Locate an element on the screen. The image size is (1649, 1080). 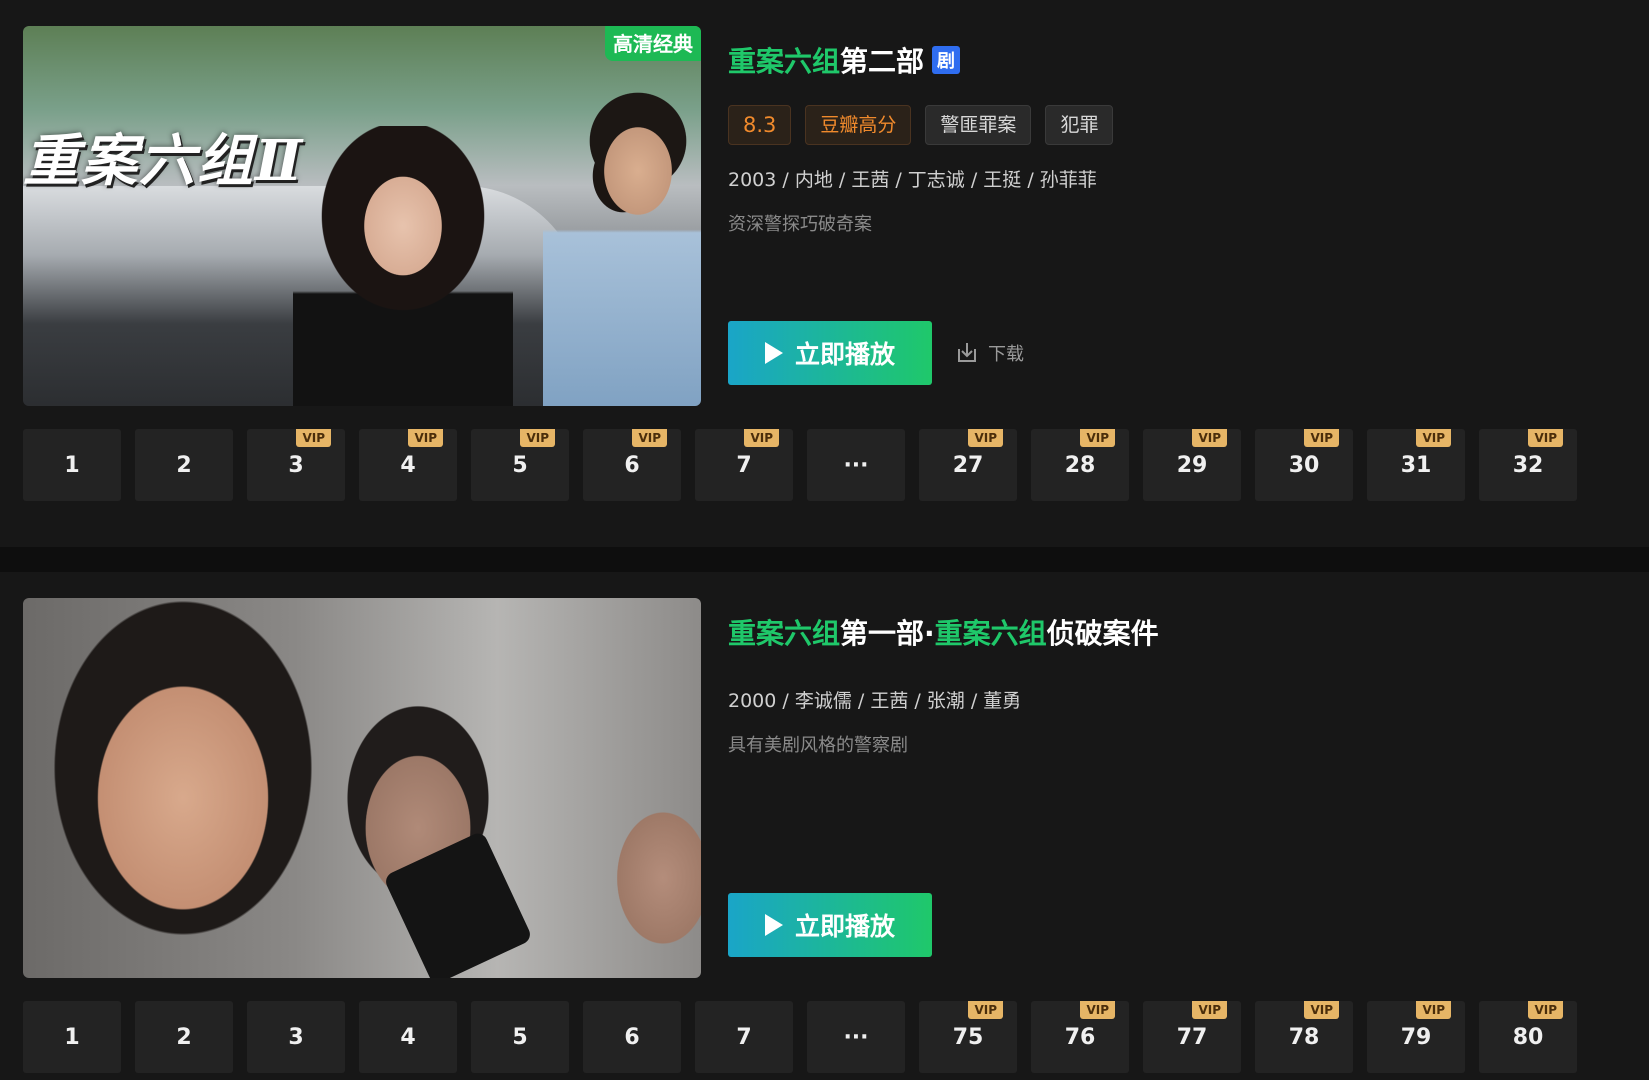
episode-button: 78 VIP is located at coordinates (1304, 1037).